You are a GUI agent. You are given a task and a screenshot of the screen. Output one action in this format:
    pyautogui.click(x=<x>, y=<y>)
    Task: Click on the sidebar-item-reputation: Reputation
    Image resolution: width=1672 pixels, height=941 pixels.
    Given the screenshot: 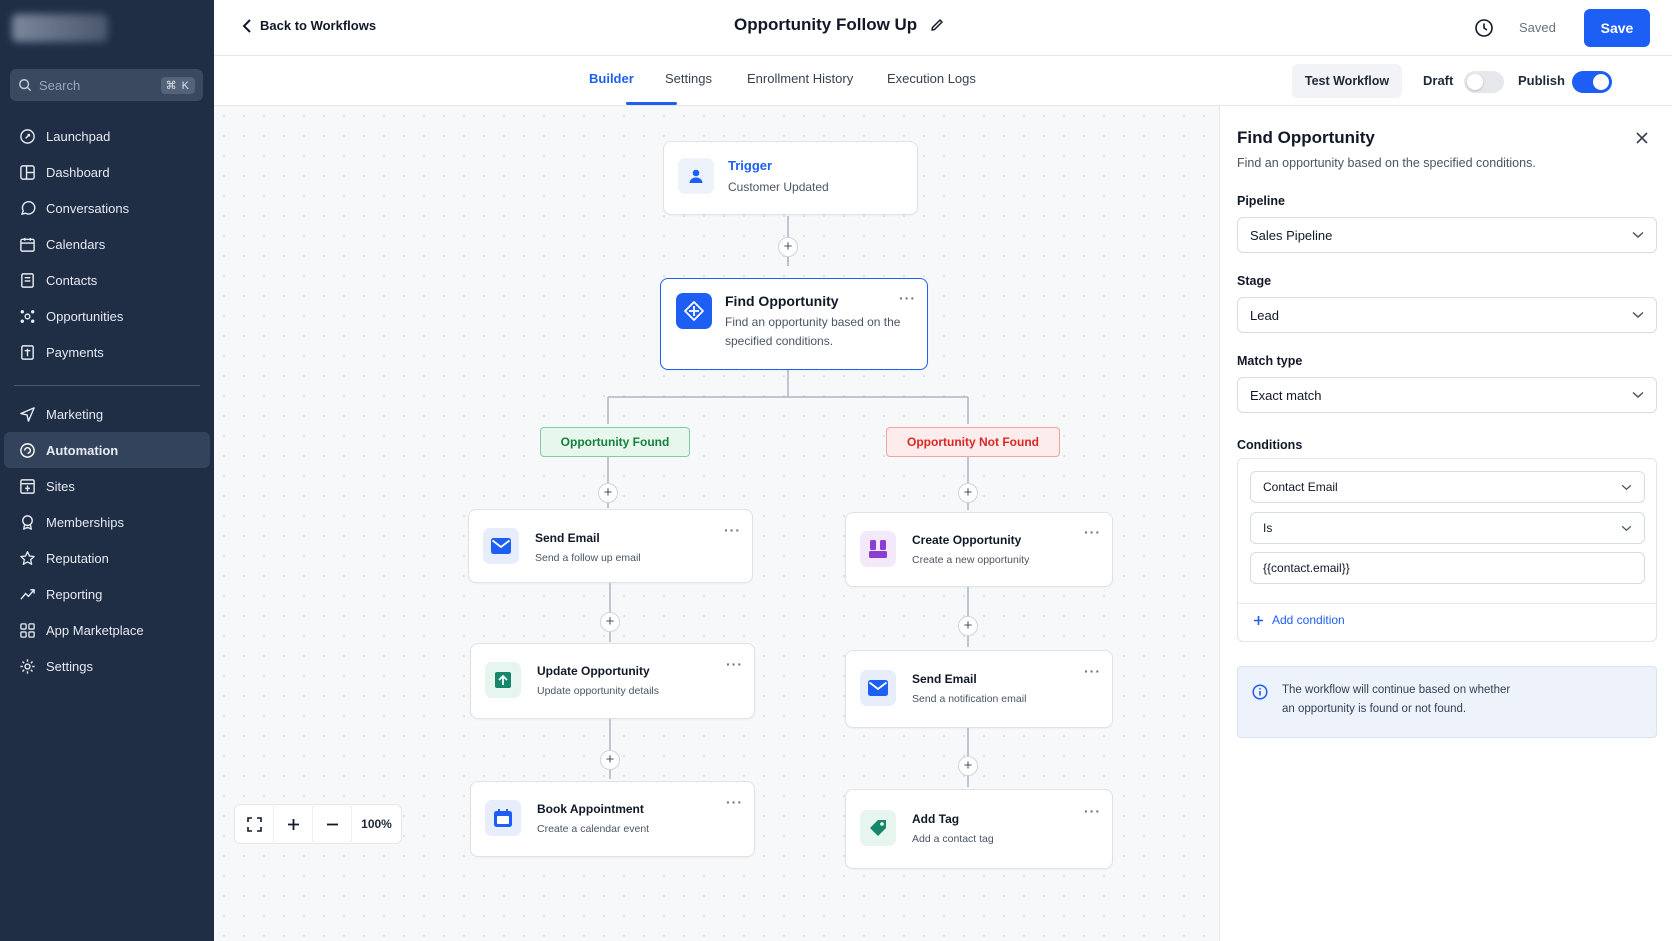 What is the action you would take?
    pyautogui.click(x=107, y=558)
    